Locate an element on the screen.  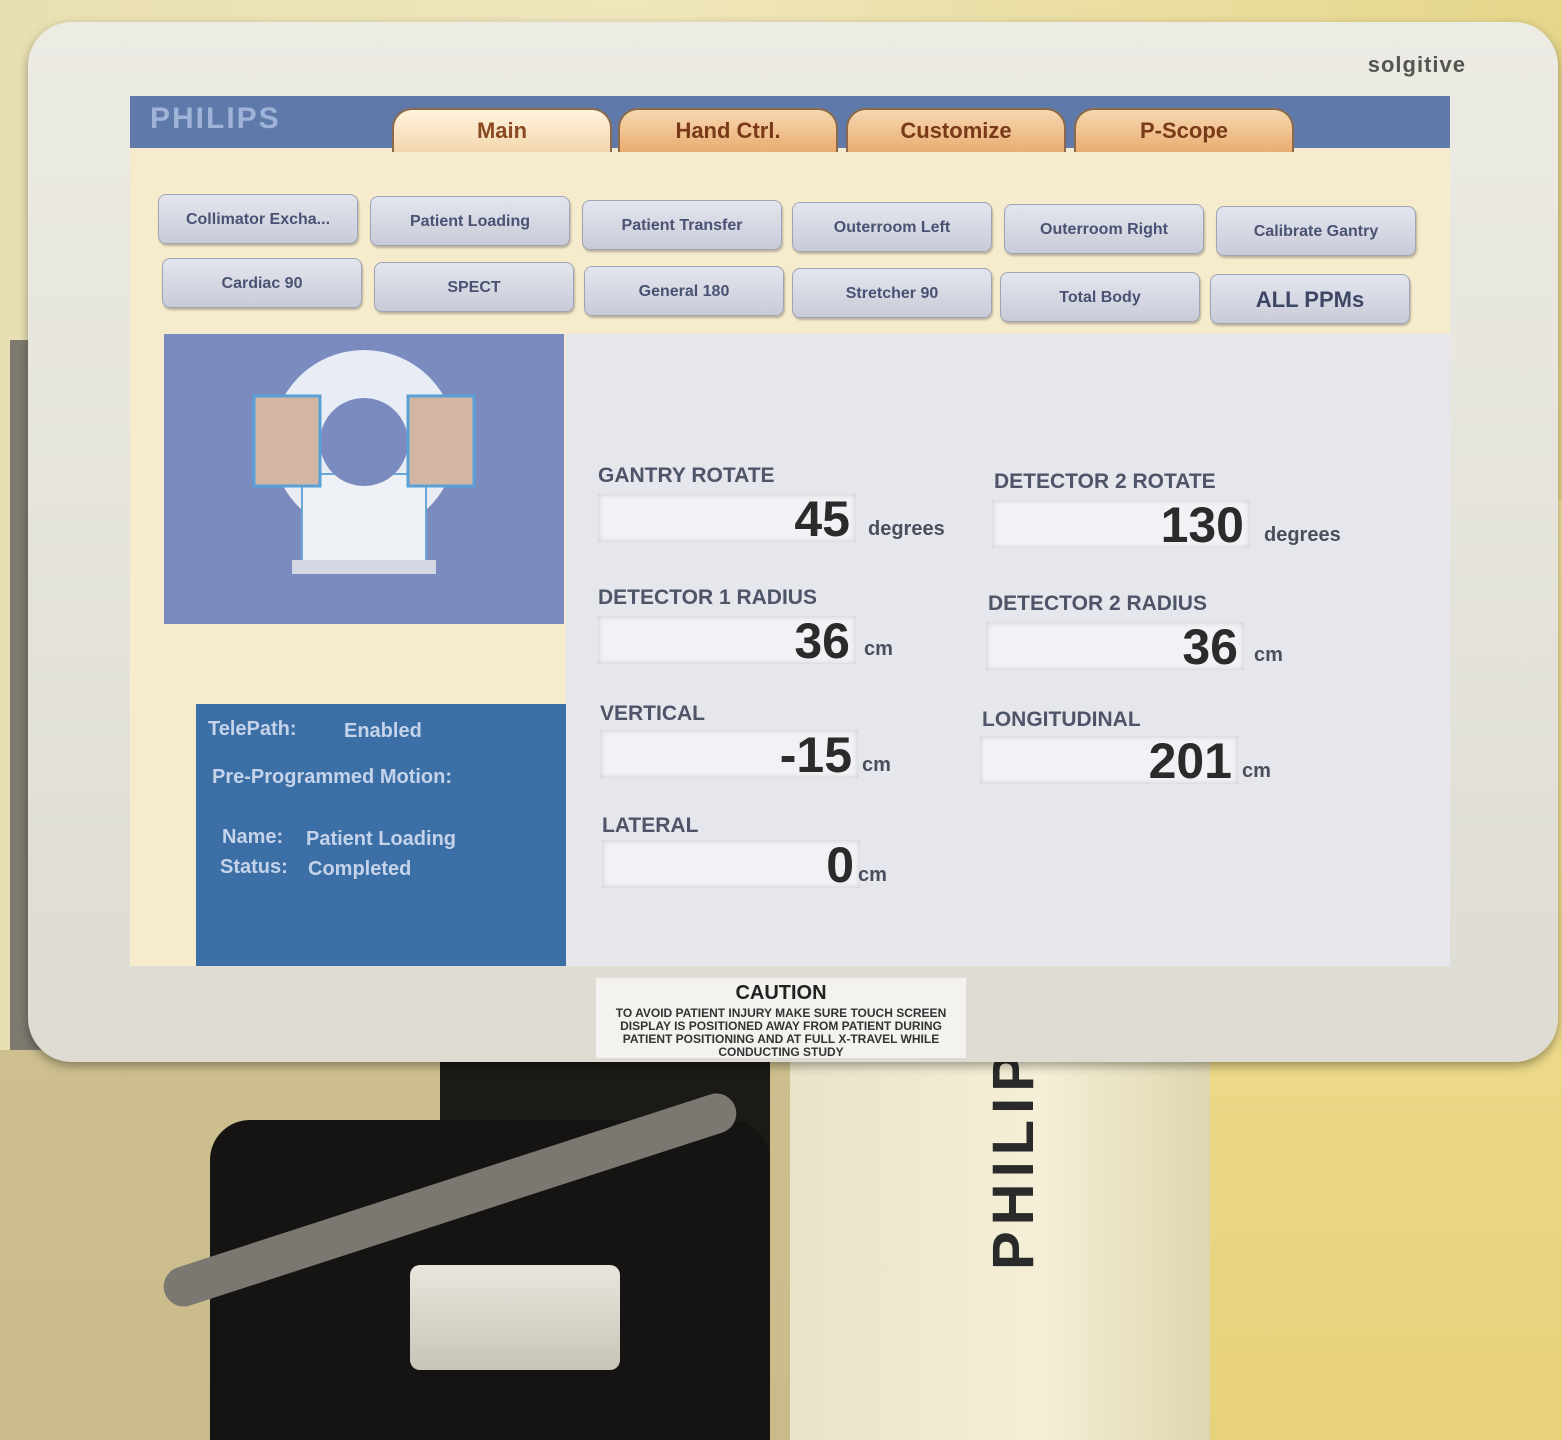
detector2-rotate-unit: degrees is located at coordinates (1302, 535).